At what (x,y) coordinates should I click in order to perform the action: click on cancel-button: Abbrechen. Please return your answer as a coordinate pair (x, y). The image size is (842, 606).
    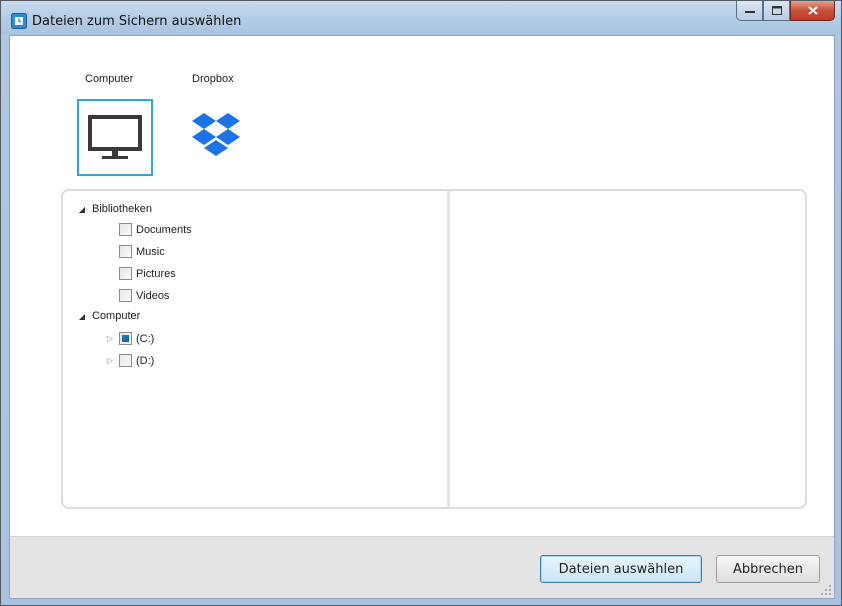
    Looking at the image, I should click on (768, 569).